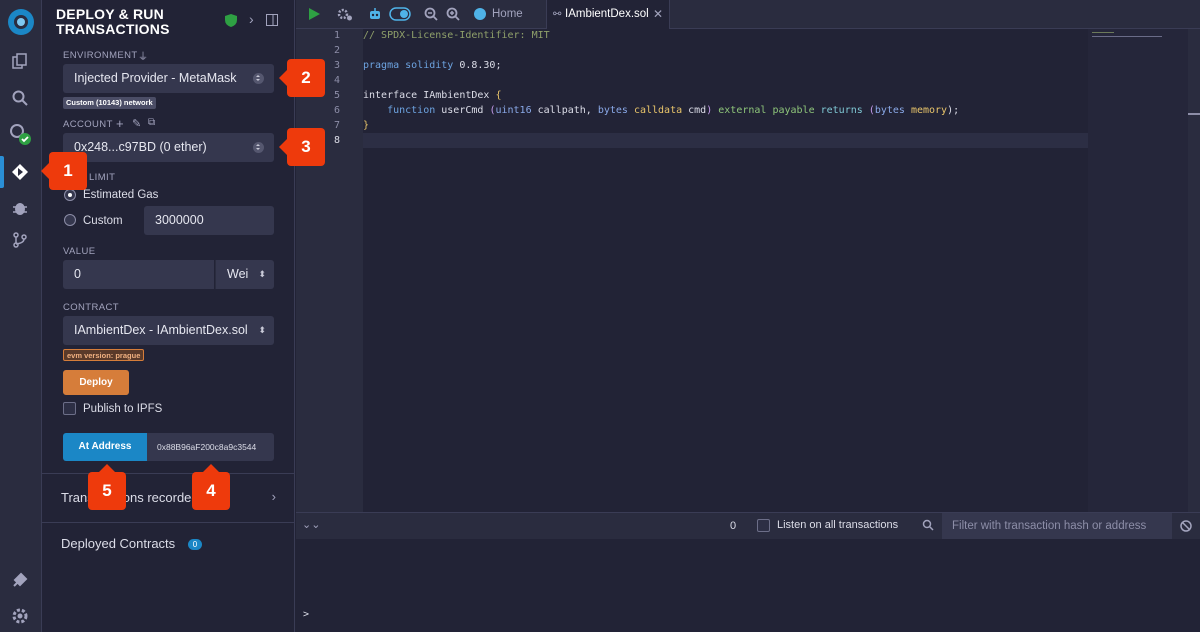 Image resolution: width=1200 pixels, height=632 pixels. I want to click on code-line-7: }, so click(366, 125).